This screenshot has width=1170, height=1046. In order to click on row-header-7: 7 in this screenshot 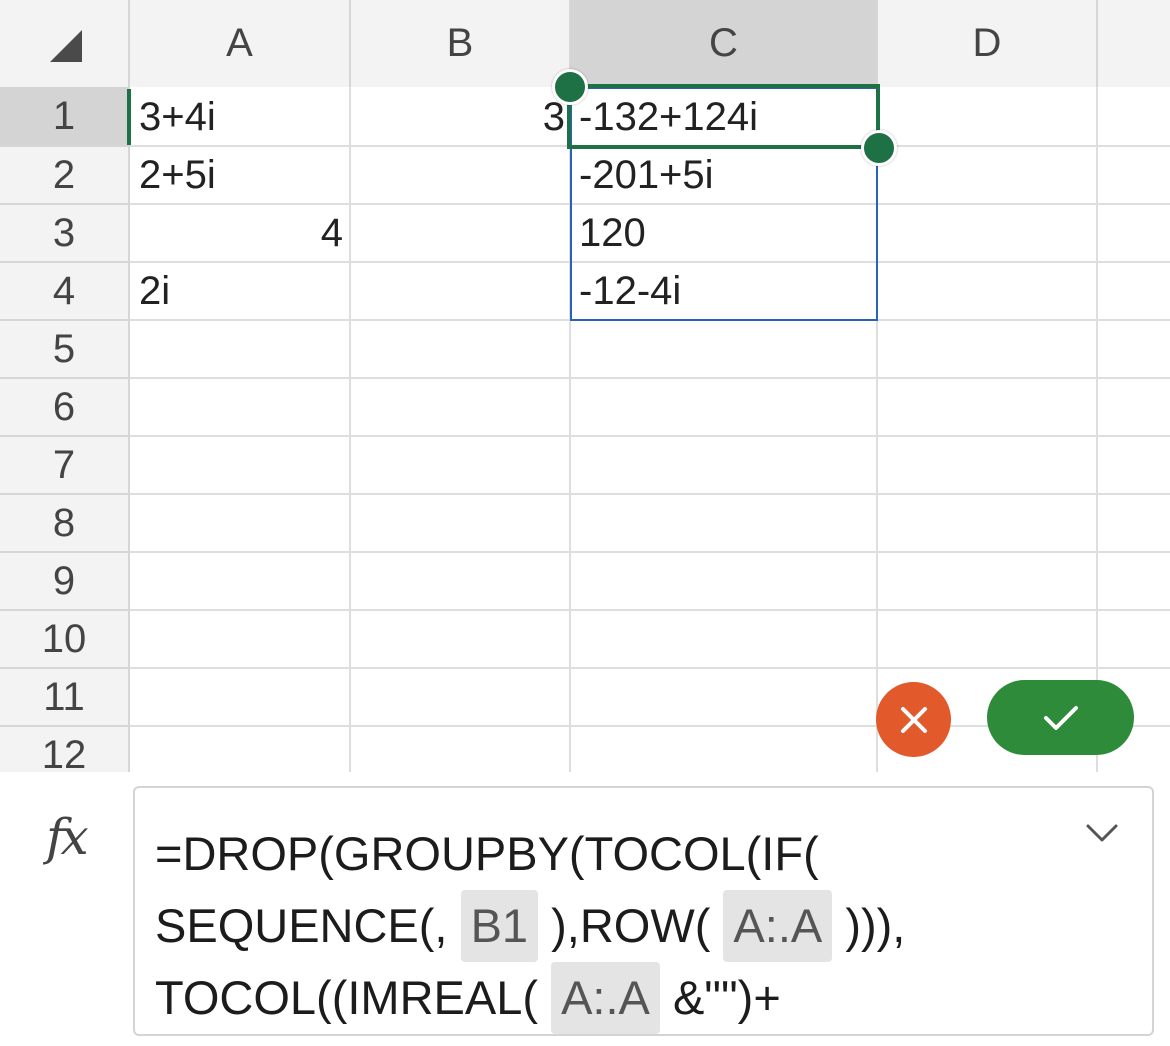, I will do `click(65, 466)`.